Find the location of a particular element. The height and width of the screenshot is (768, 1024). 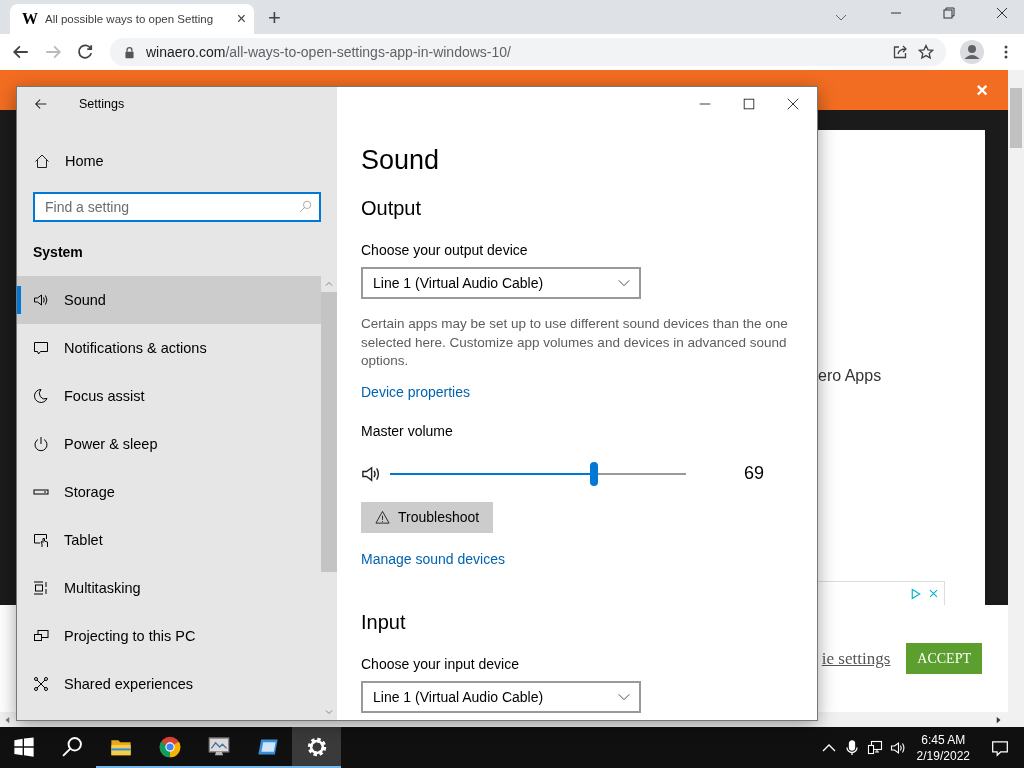

sidebar-item: Multitasking is located at coordinates (169, 588).